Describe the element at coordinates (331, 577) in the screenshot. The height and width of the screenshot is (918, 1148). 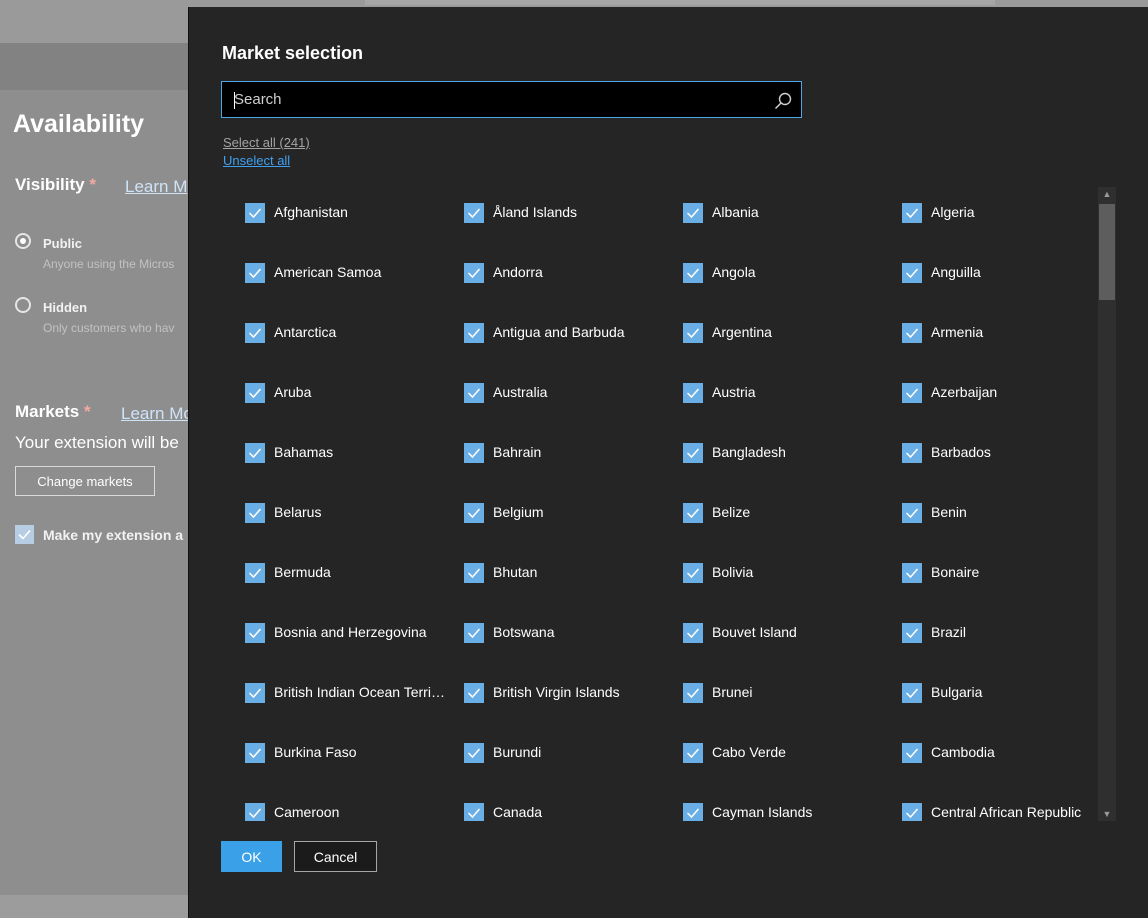
I see `country-option: Bermuda` at that location.